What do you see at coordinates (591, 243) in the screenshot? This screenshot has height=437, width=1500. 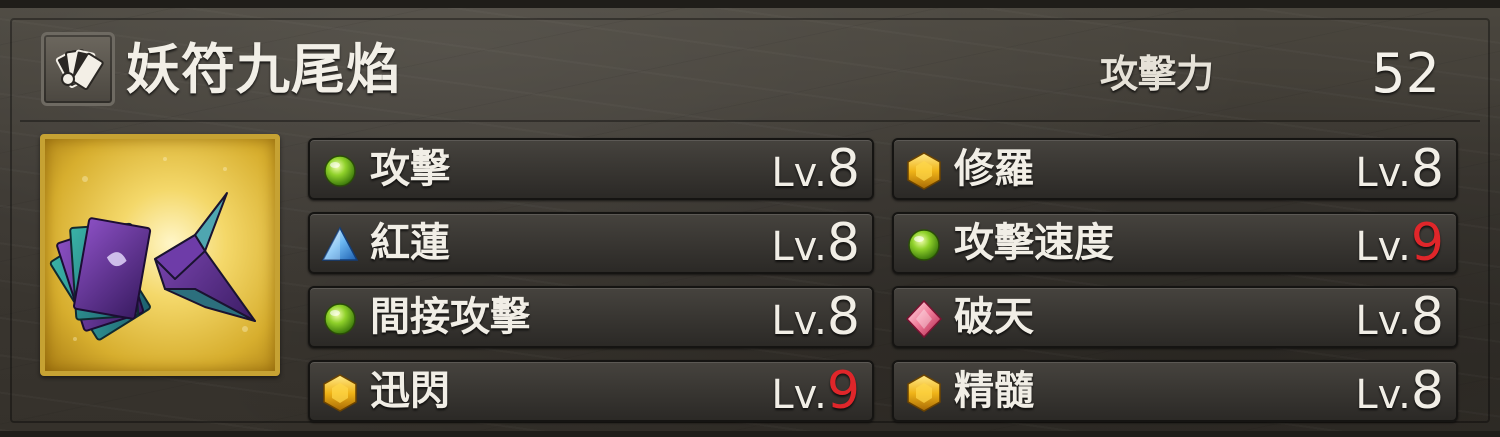 I see `skill-row: 紅蓮 Lv.8` at bounding box center [591, 243].